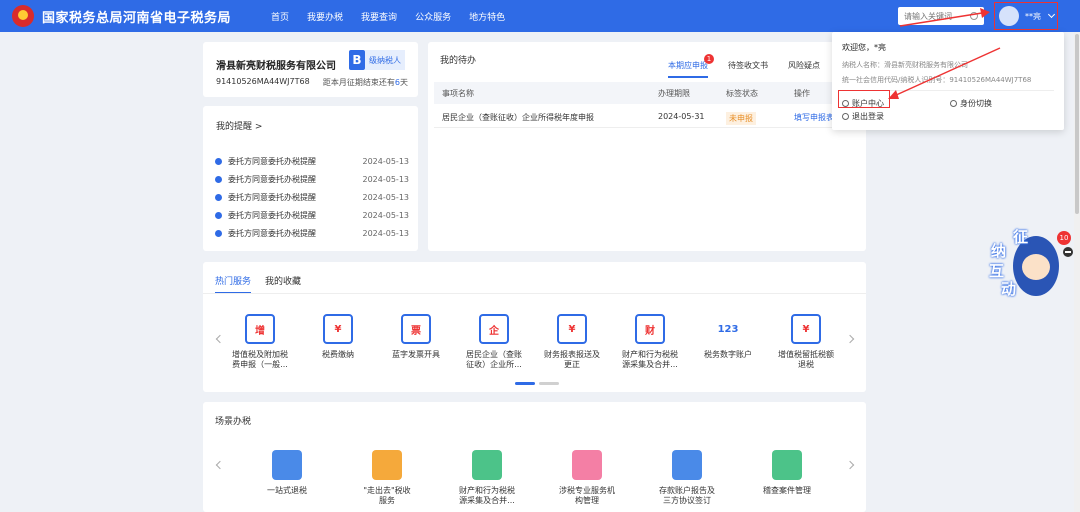  I want to click on search-input, so click(935, 16).